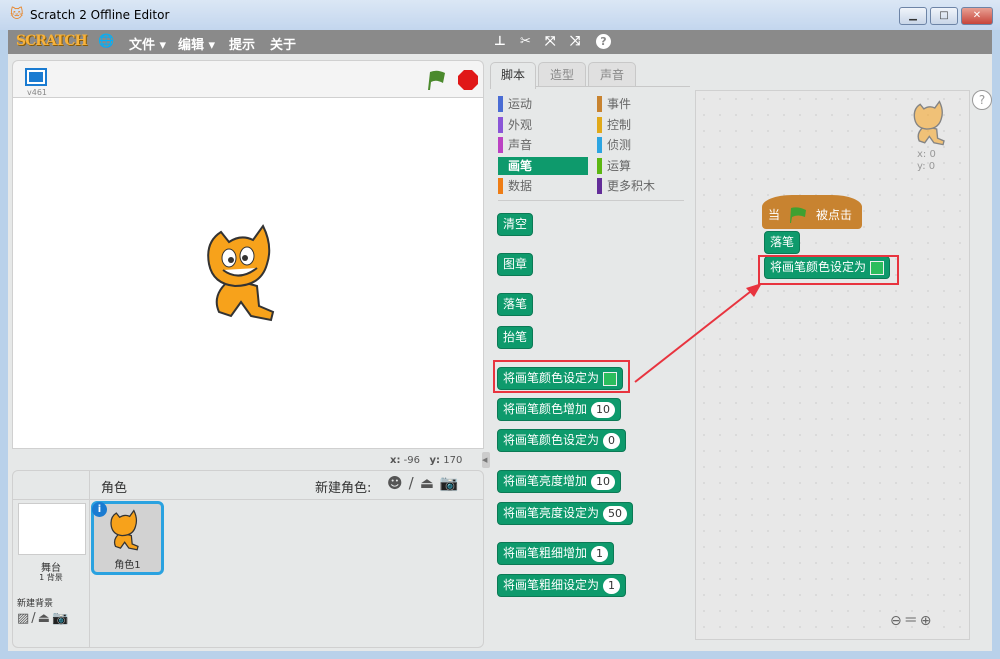 The height and width of the screenshot is (659, 1000). What do you see at coordinates (147, 43) in the screenshot?
I see `menu-file: 文件 ▾` at bounding box center [147, 43].